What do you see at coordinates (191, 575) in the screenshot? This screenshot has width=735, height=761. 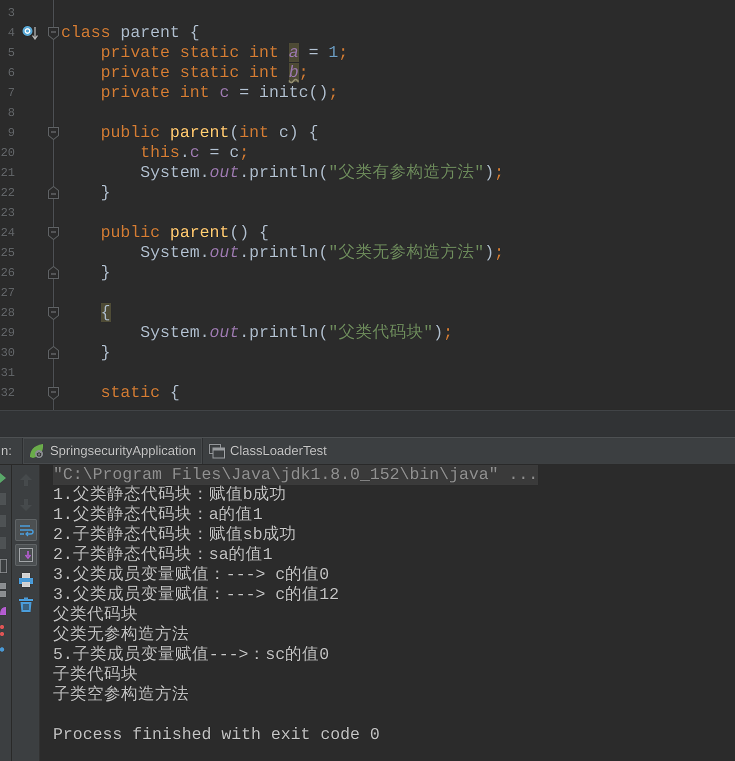 I see `output-line: 3.父类成员变量赋值：---> c的值0` at bounding box center [191, 575].